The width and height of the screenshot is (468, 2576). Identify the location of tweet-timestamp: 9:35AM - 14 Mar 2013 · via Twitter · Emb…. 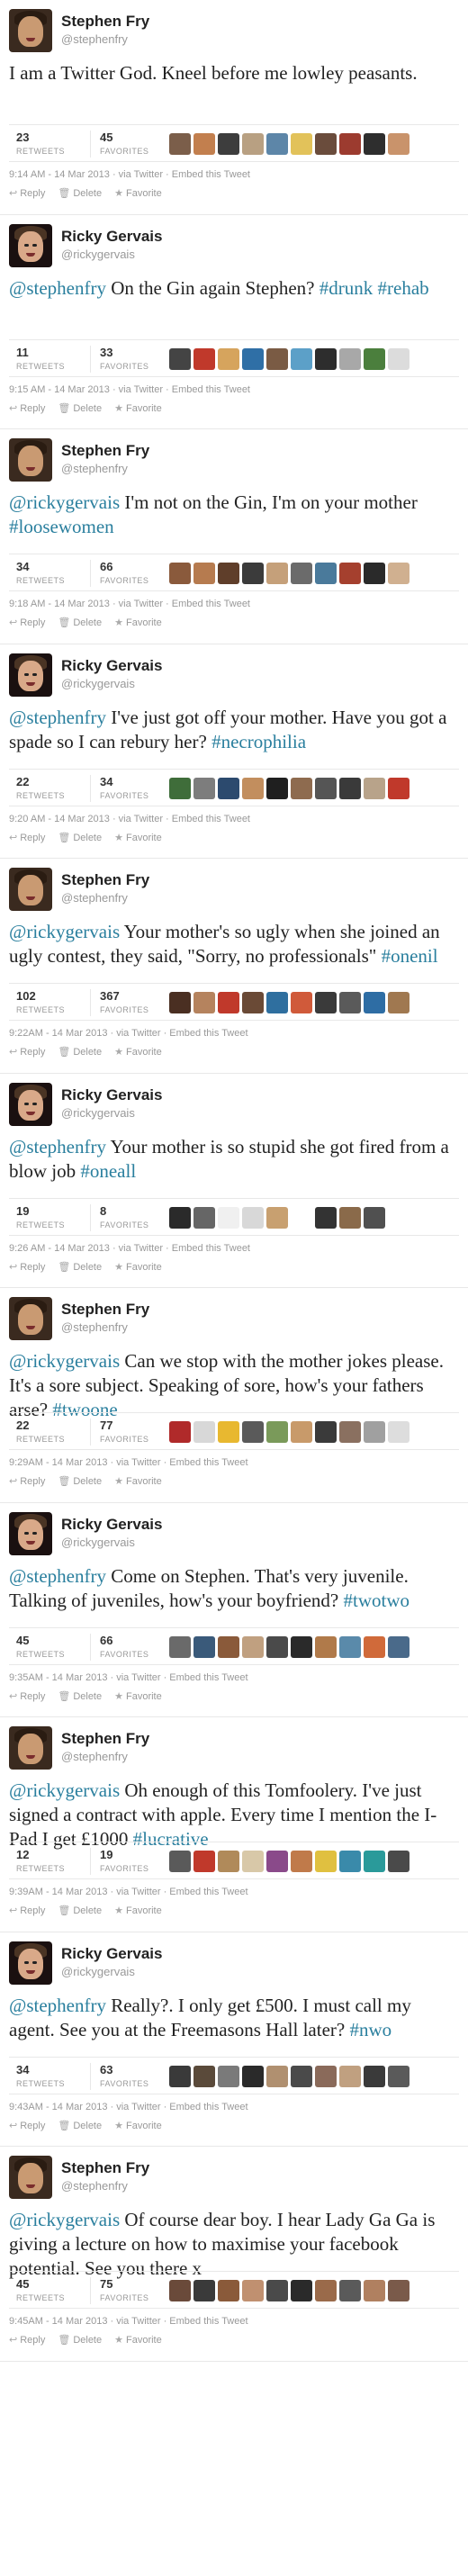
(128, 1677).